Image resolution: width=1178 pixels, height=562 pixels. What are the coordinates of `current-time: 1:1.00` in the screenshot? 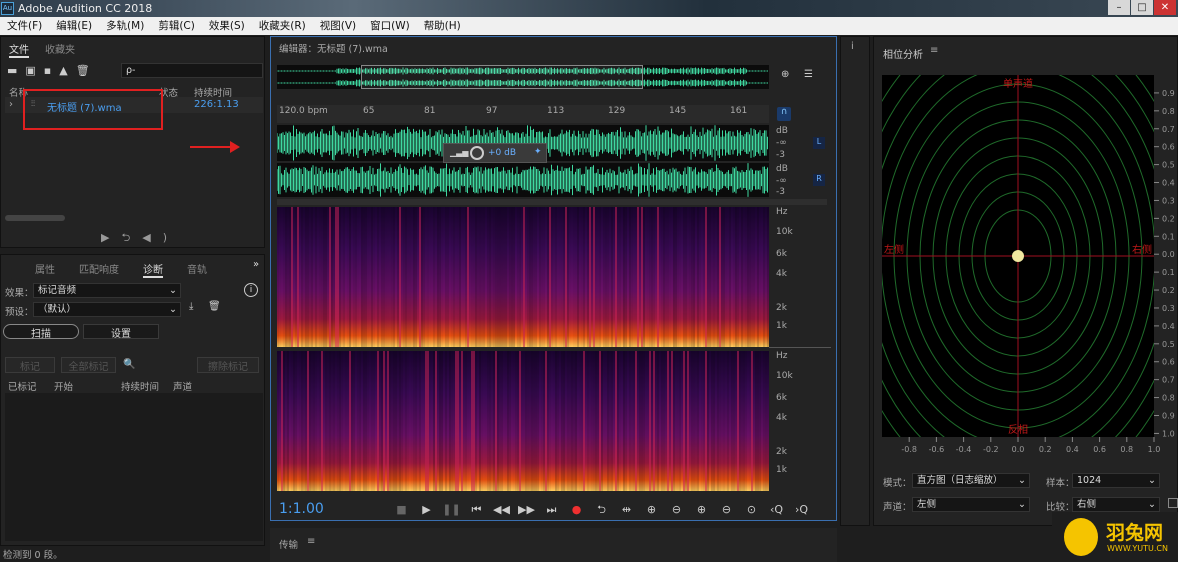 It's located at (301, 509).